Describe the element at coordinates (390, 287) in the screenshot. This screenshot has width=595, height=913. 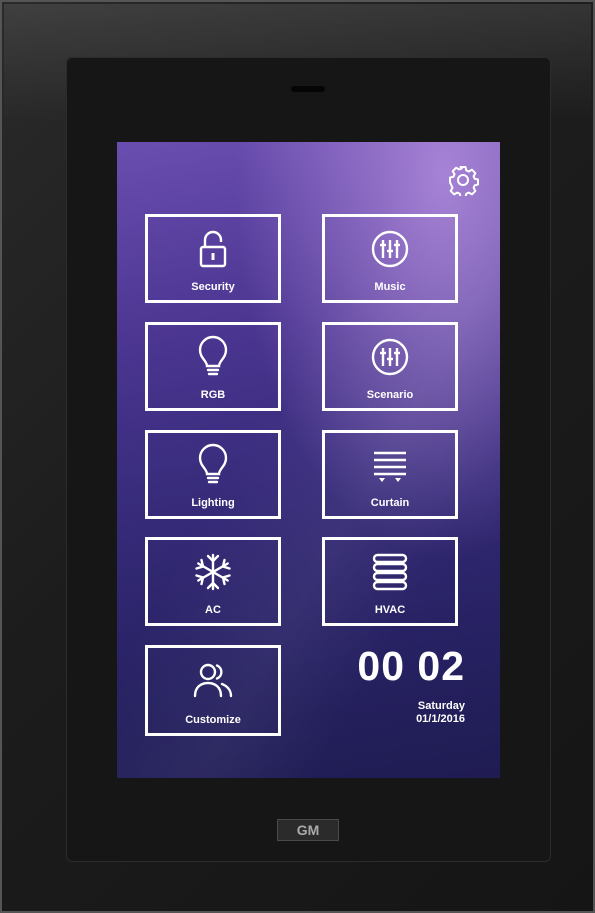
I see `music-label: Music` at that location.